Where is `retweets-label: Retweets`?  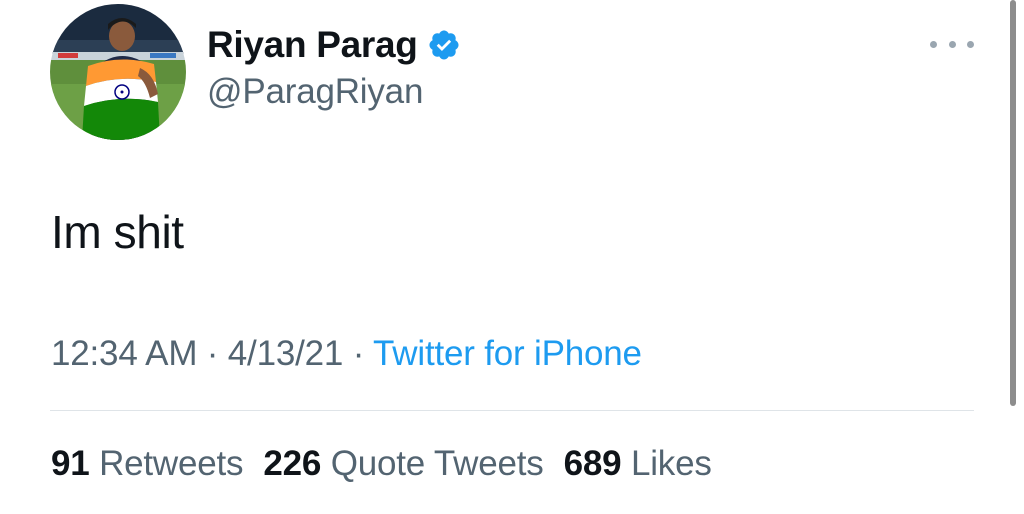
retweets-label: Retweets is located at coordinates (171, 463).